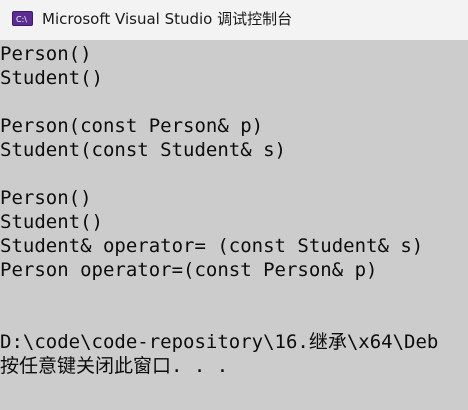  I want to click on console-line: Student& operator= (const Student& s), so click(212, 246).